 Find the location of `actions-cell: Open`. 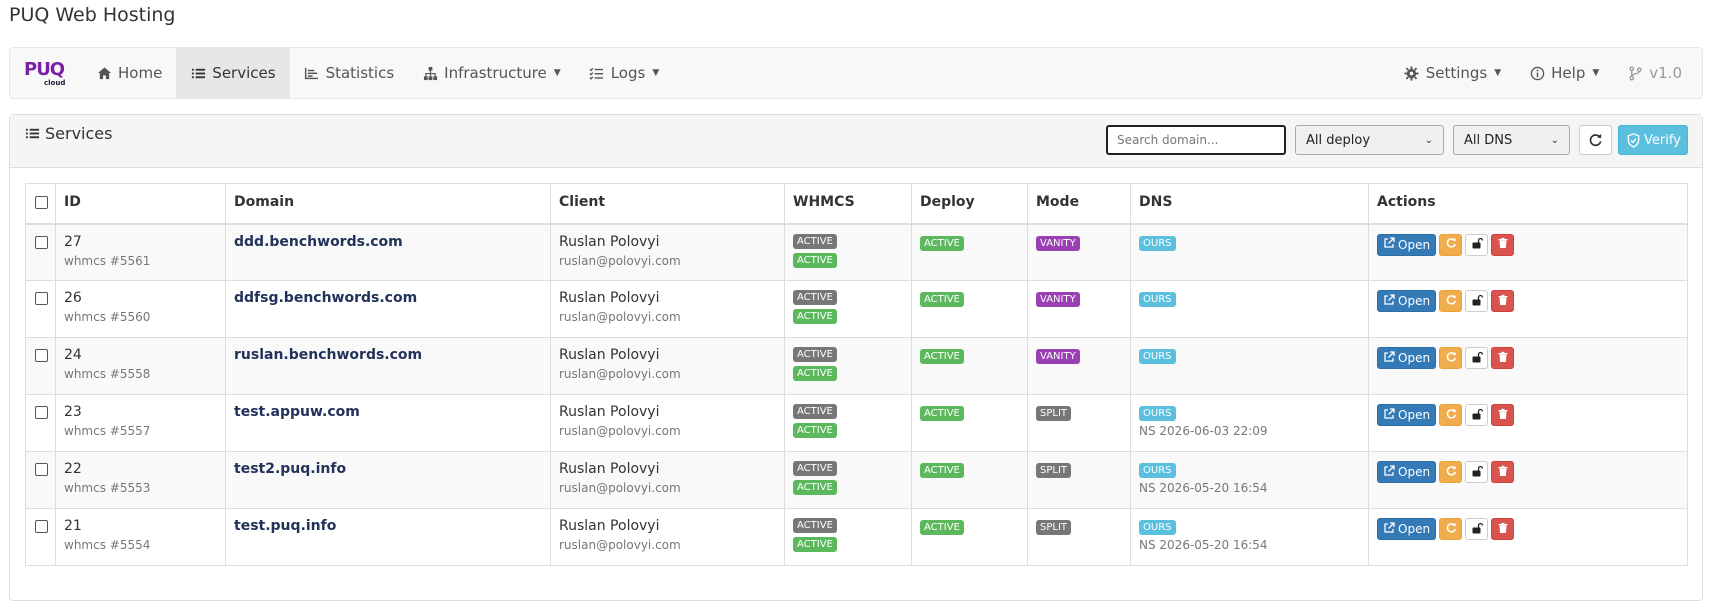

actions-cell: Open is located at coordinates (1528, 252).